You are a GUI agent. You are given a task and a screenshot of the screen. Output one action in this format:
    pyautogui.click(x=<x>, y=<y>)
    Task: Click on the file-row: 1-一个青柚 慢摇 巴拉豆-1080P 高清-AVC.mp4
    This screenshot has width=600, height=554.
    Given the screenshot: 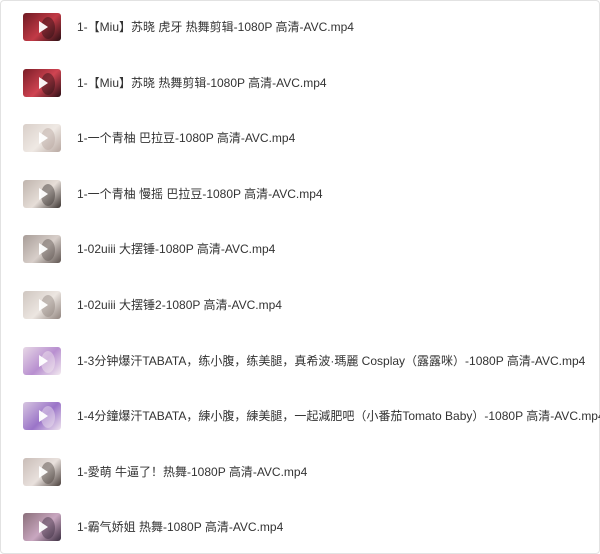 What is the action you would take?
    pyautogui.click(x=300, y=200)
    